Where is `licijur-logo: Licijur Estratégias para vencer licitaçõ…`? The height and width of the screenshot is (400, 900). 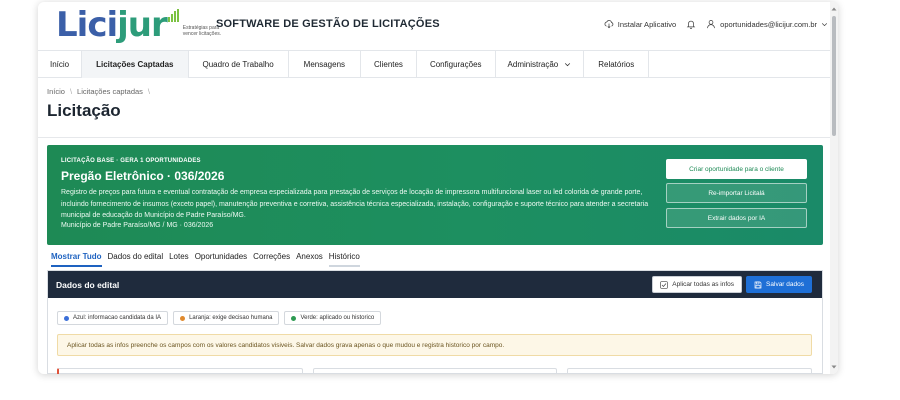 licijur-logo: Licijur Estratégias para vencer licitaçõ… is located at coordinates (140, 25).